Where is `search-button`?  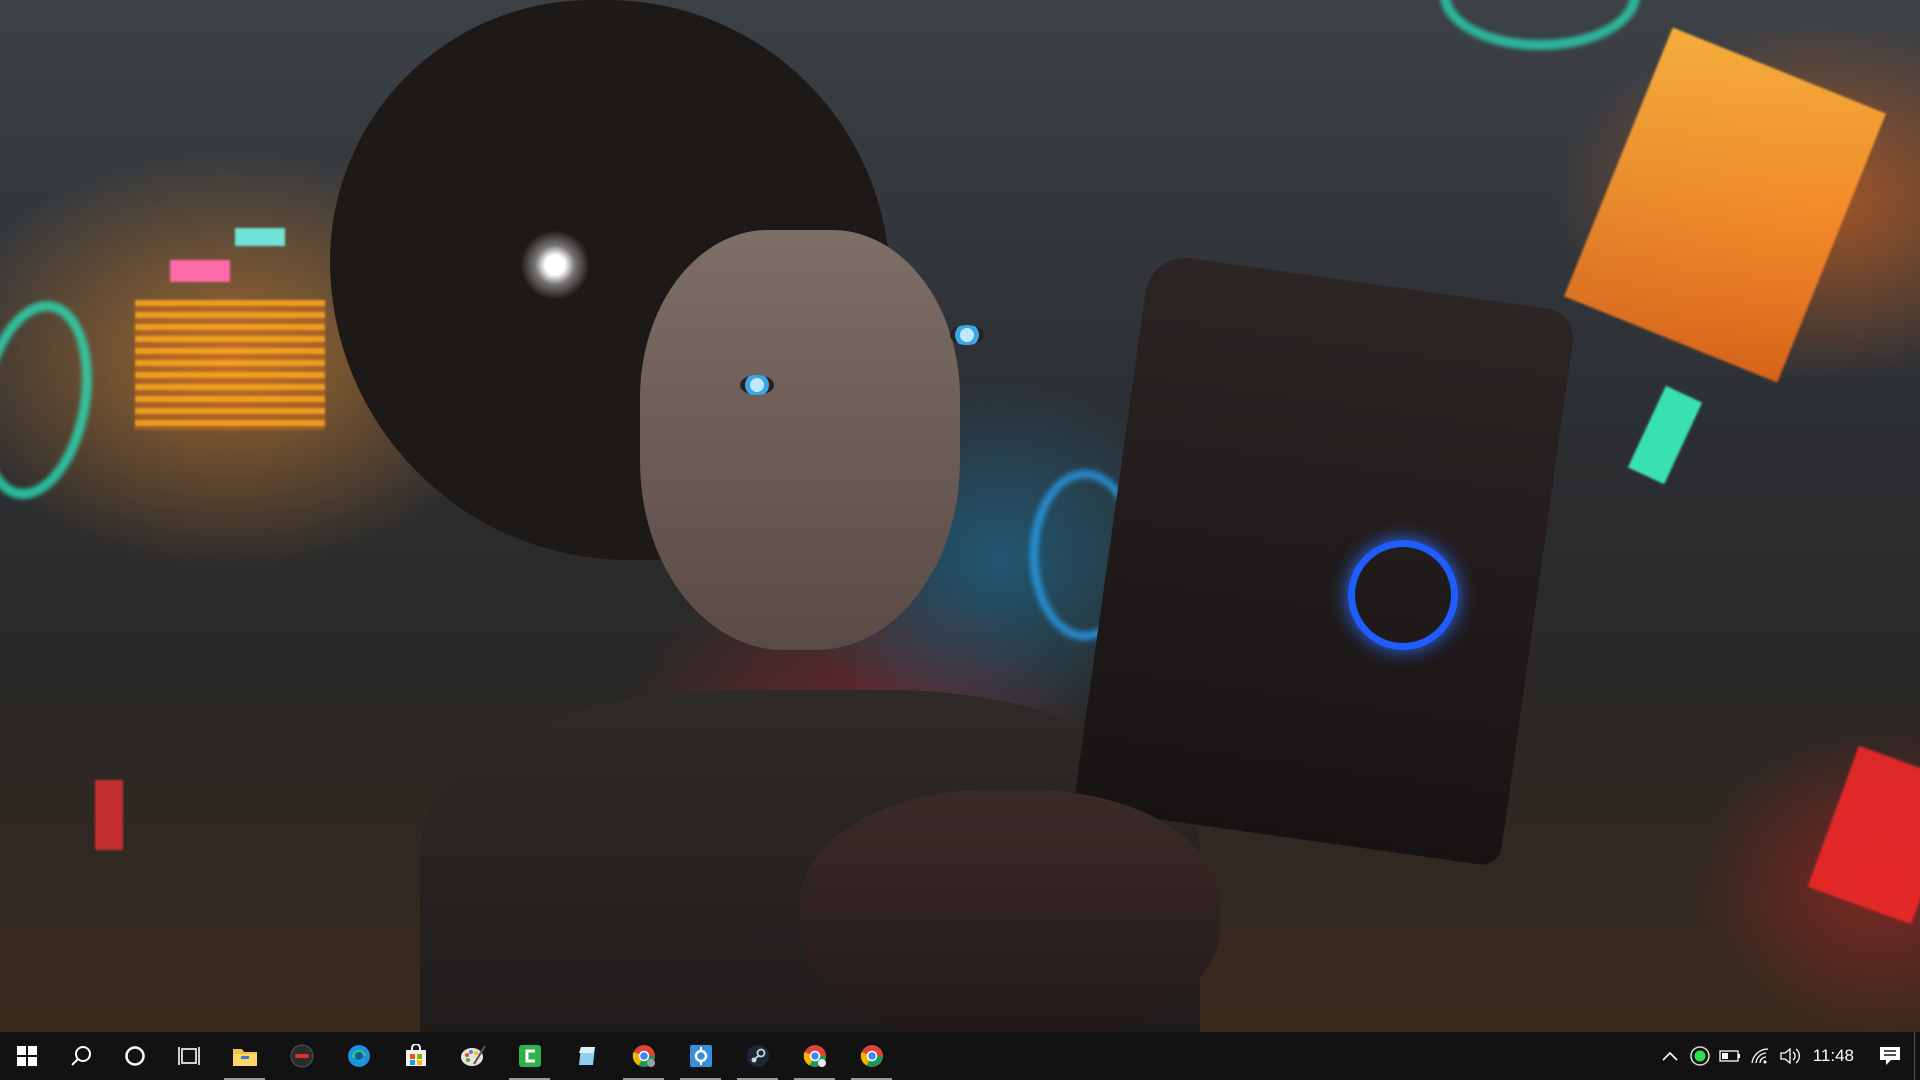
search-button is located at coordinates (81, 1056).